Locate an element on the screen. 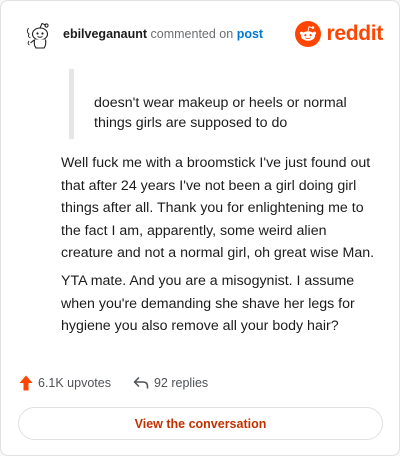 The image size is (400, 456). upvote-button: 6.1K upvotes is located at coordinates (65, 383).